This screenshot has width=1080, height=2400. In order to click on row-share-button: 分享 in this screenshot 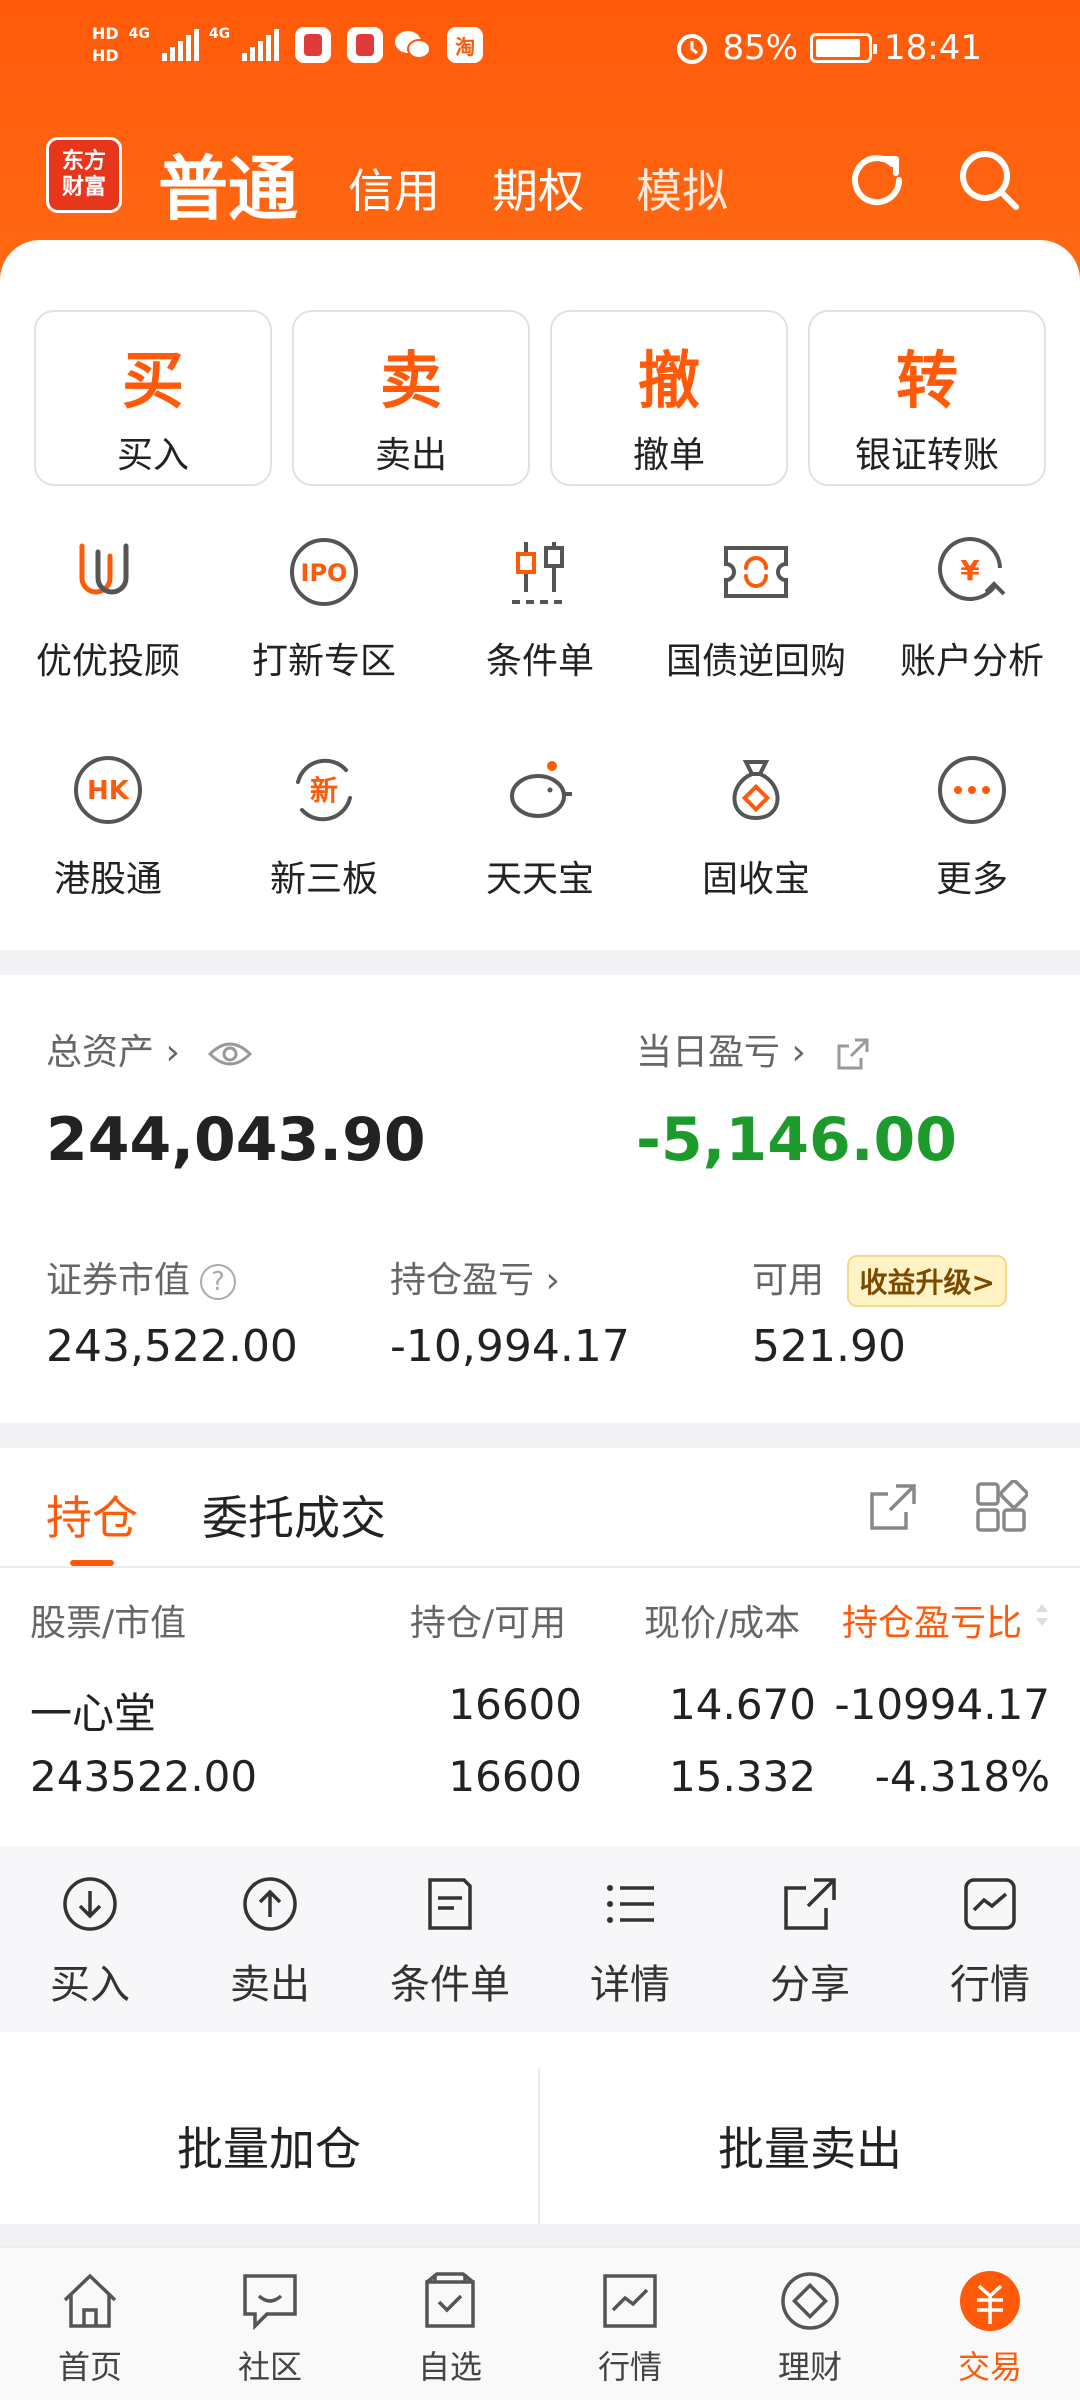, I will do `click(810, 1939)`.